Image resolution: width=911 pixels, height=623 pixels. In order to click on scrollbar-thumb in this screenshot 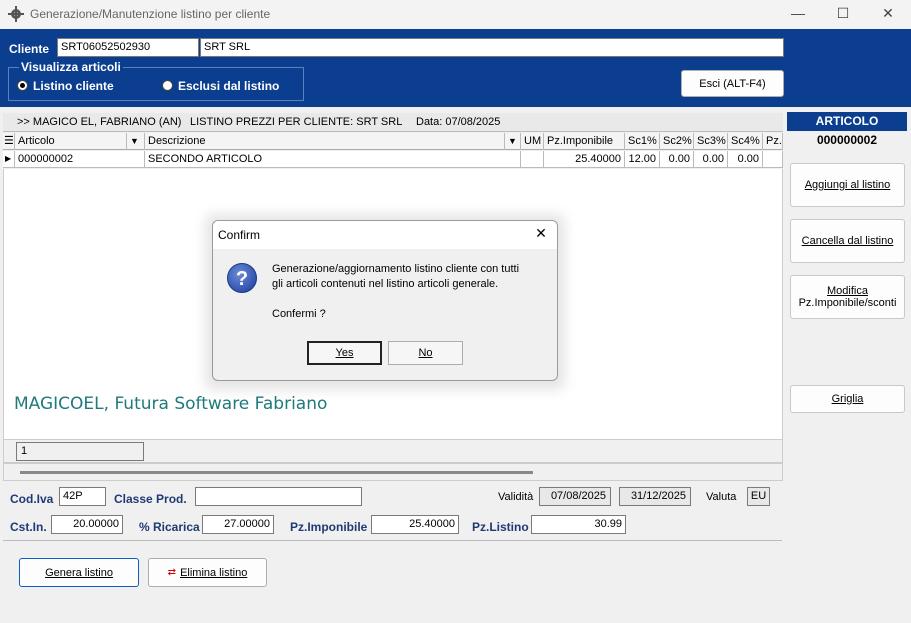, I will do `click(276, 472)`.